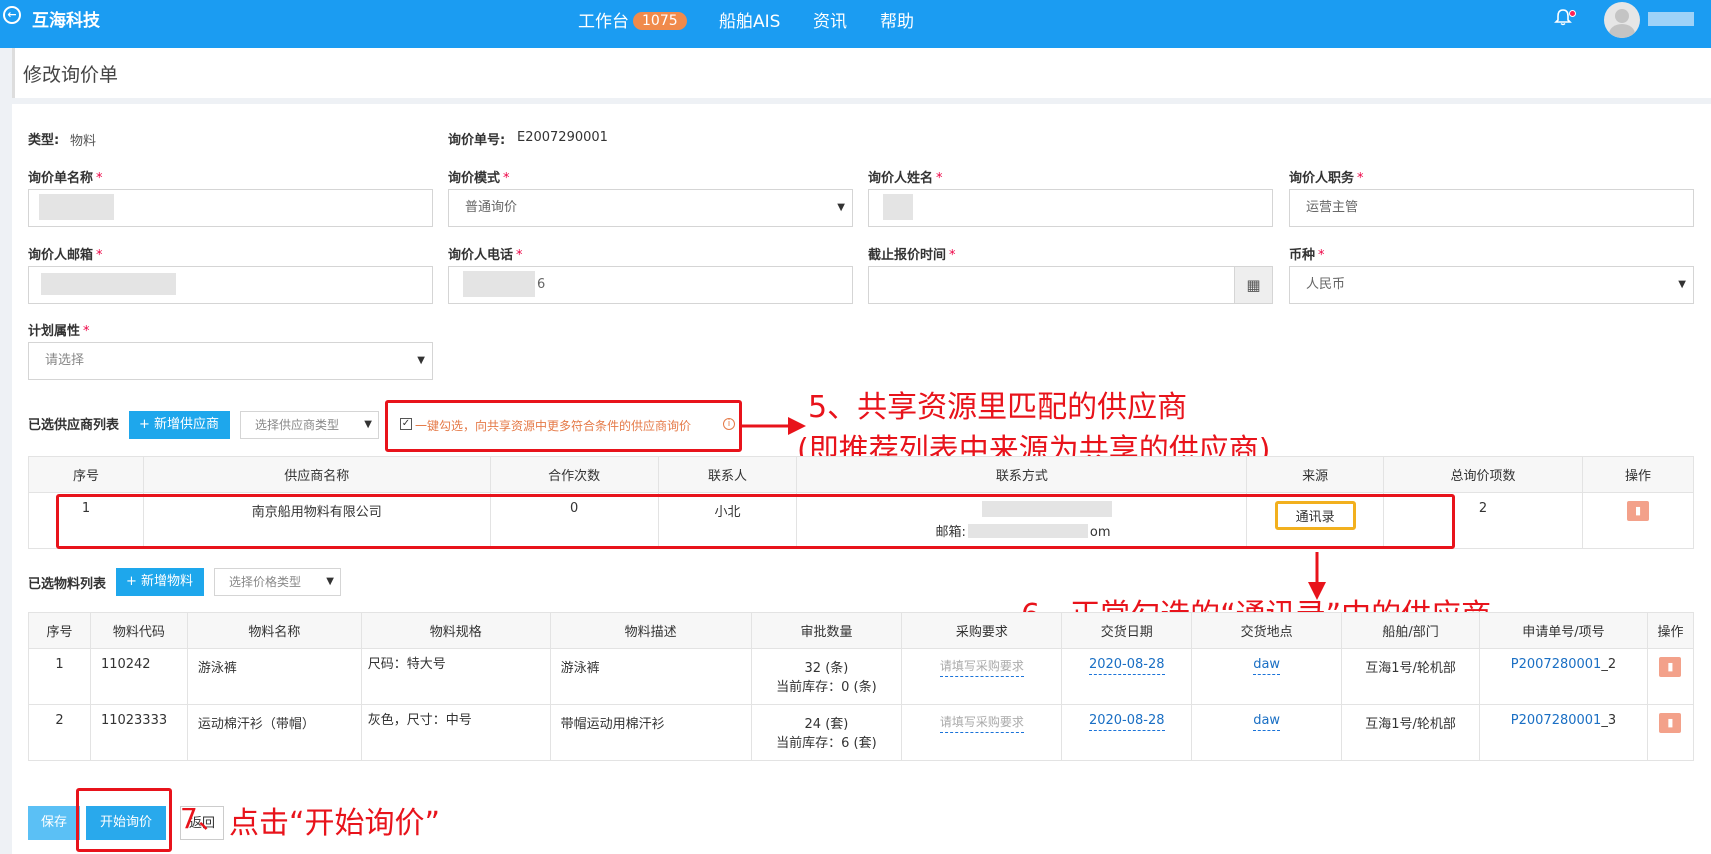  Describe the element at coordinates (998, 407) in the screenshot. I see `annotation-5-line1: 5、共享资源里匹配的供应商` at that location.